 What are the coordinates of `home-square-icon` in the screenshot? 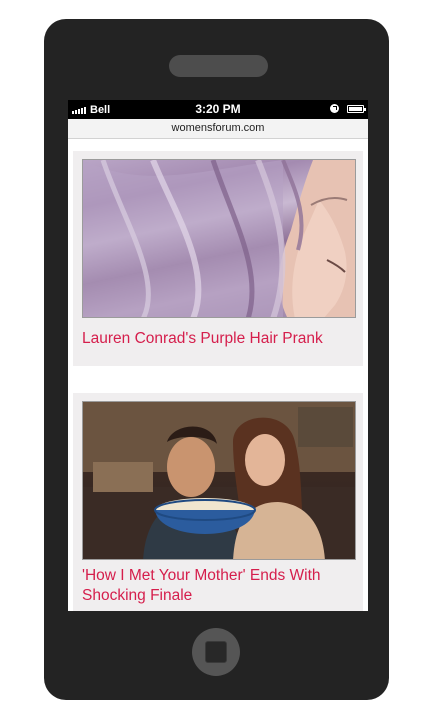 It's located at (216, 652).